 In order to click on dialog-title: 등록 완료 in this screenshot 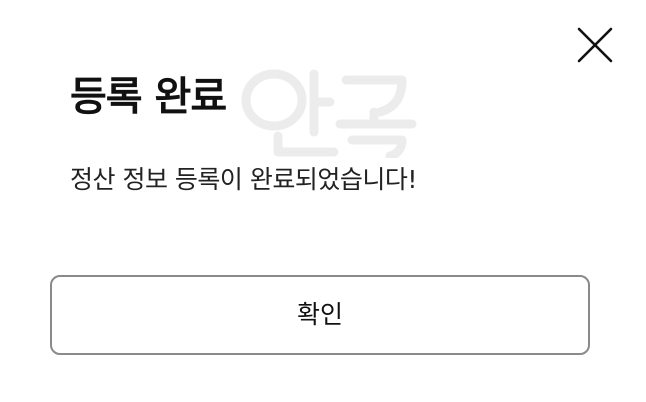, I will do `click(148, 97)`.